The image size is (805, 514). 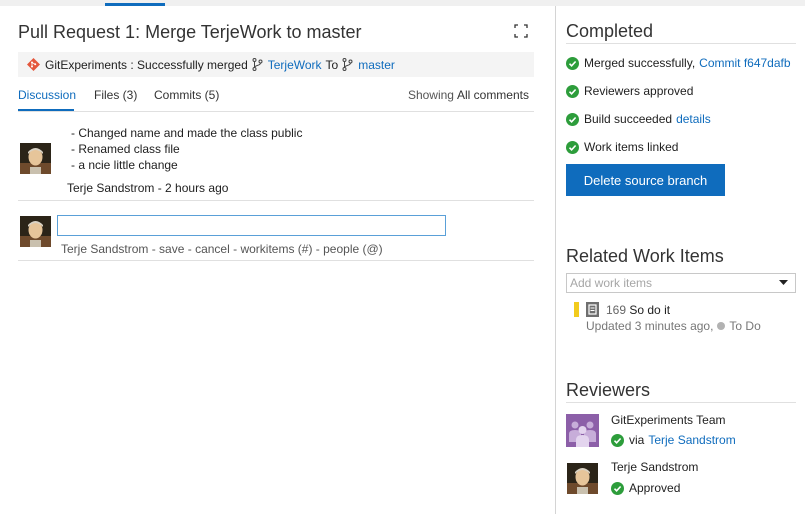 I want to click on reply-input, so click(x=251, y=225).